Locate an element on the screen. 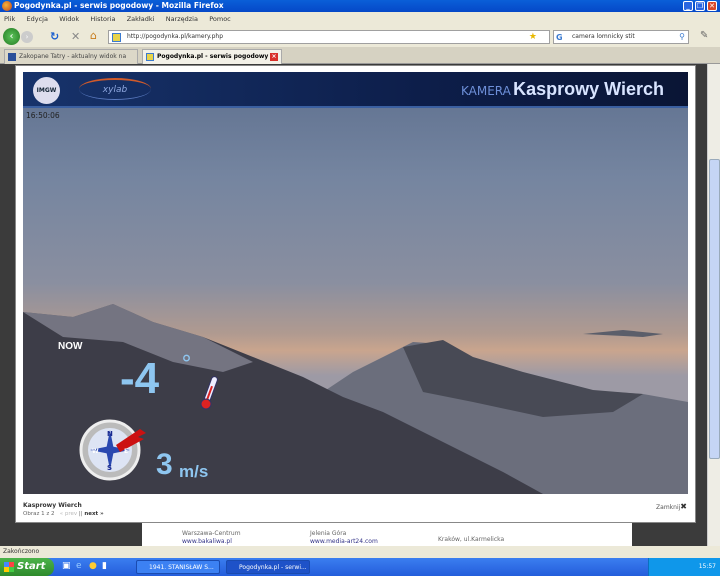 The height and width of the screenshot is (576, 720). menu-view: Widok is located at coordinates (69, 19).